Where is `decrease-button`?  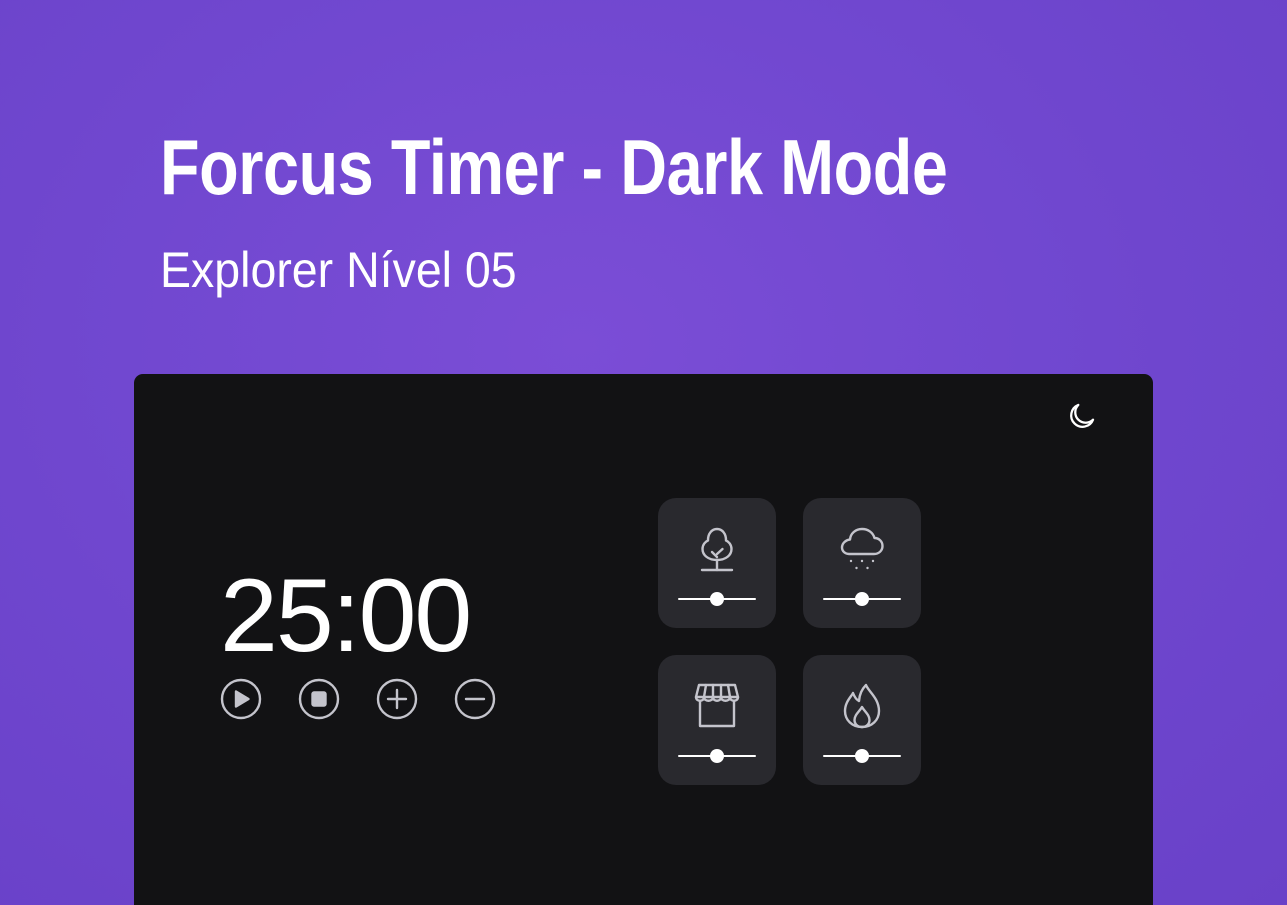 decrease-button is located at coordinates (475, 699).